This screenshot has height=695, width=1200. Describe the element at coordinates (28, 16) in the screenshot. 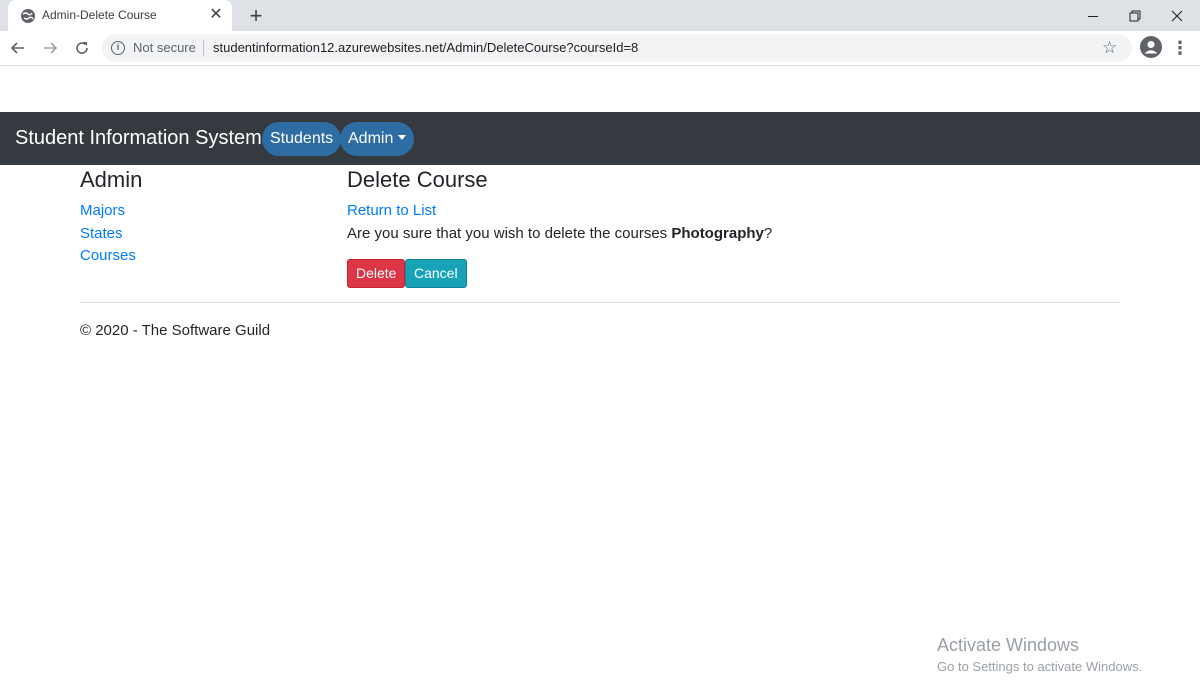

I see `globe-icon` at that location.